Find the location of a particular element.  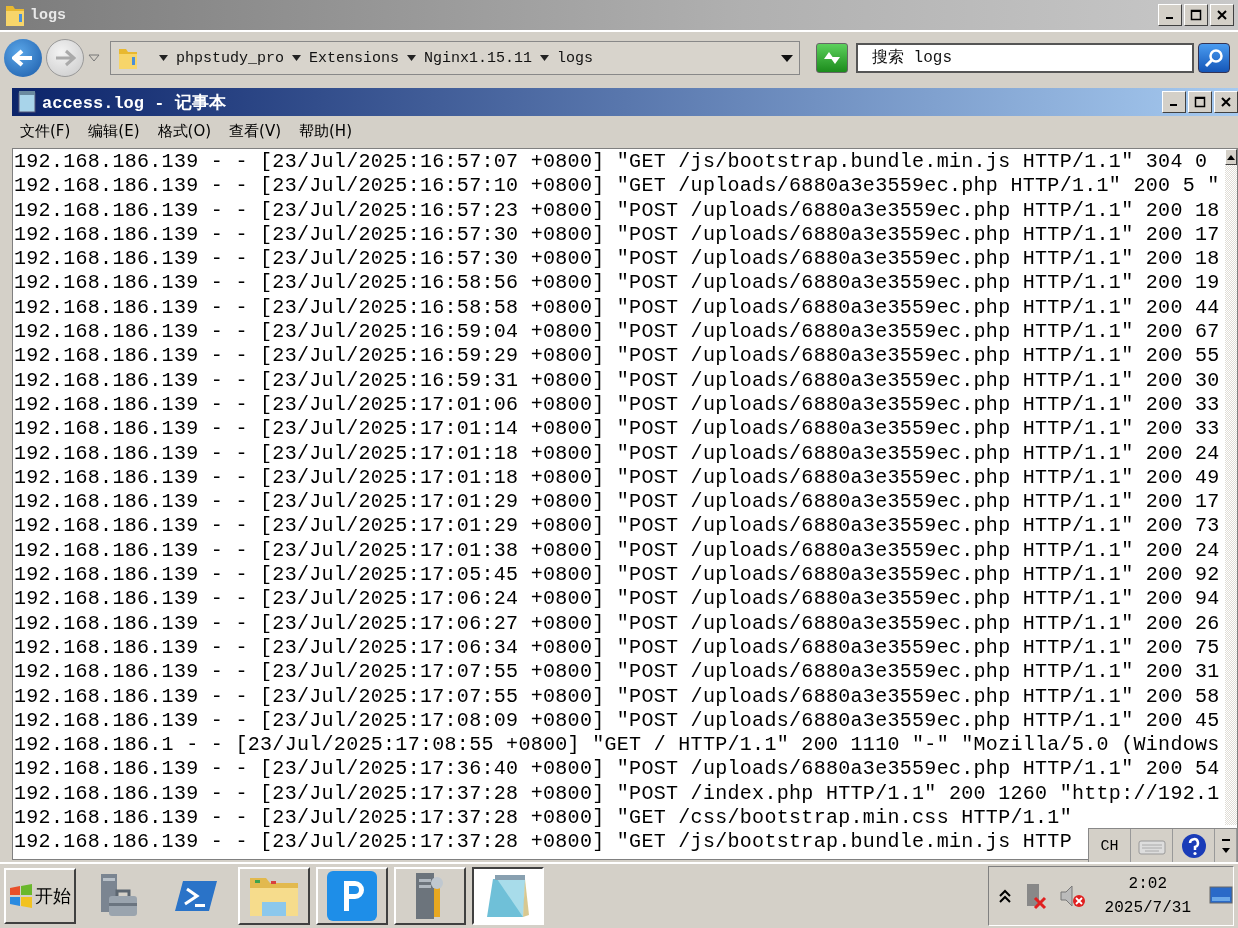

window-title: access.log - 记事本 is located at coordinates (134, 103).